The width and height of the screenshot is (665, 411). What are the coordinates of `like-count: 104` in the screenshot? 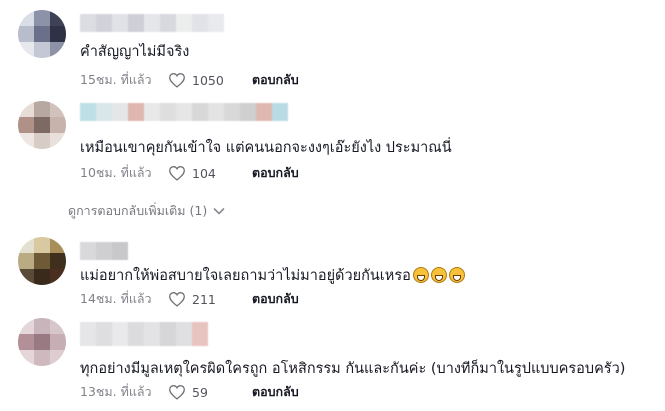 It's located at (204, 173).